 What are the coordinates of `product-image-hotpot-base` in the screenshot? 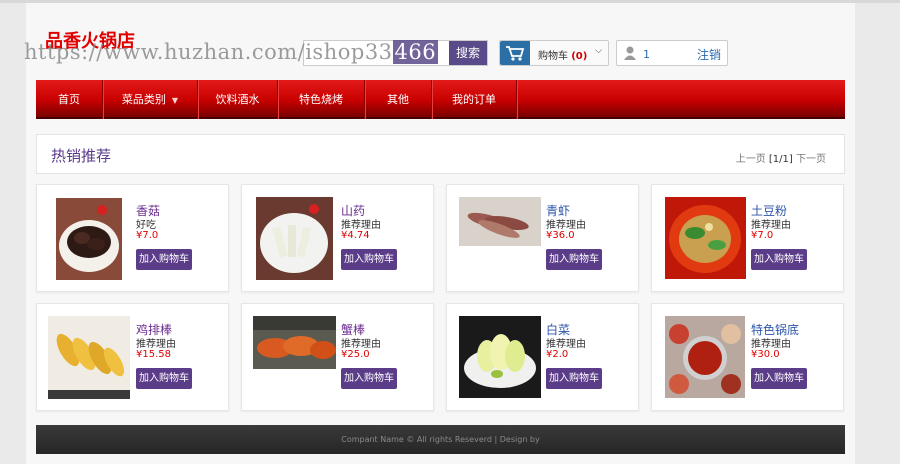 It's located at (705, 357).